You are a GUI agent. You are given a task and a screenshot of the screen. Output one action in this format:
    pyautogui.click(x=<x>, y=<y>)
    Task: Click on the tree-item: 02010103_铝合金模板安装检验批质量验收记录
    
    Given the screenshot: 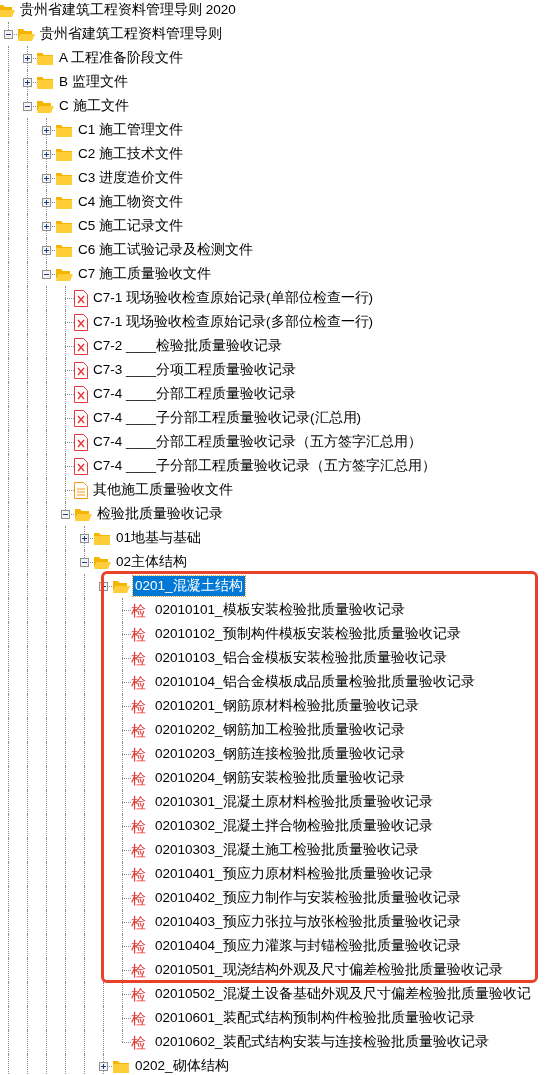 What is the action you would take?
    pyautogui.click(x=301, y=658)
    